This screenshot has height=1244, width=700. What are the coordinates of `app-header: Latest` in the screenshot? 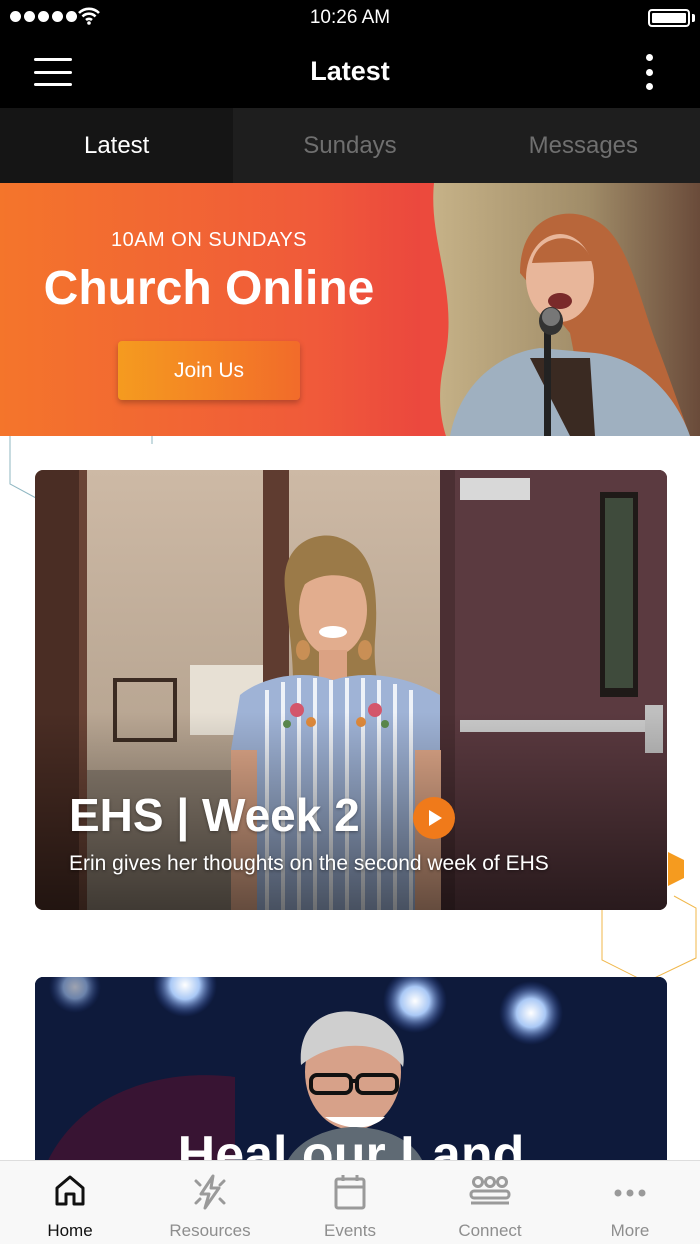 It's located at (350, 72).